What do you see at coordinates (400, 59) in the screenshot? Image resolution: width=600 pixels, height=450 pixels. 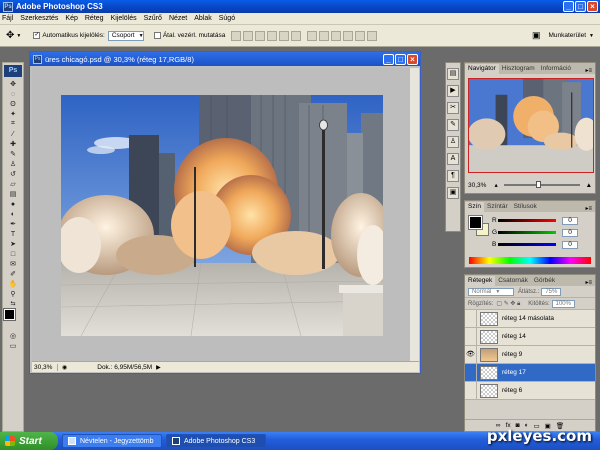 I see `document-maximize-button: □` at bounding box center [400, 59].